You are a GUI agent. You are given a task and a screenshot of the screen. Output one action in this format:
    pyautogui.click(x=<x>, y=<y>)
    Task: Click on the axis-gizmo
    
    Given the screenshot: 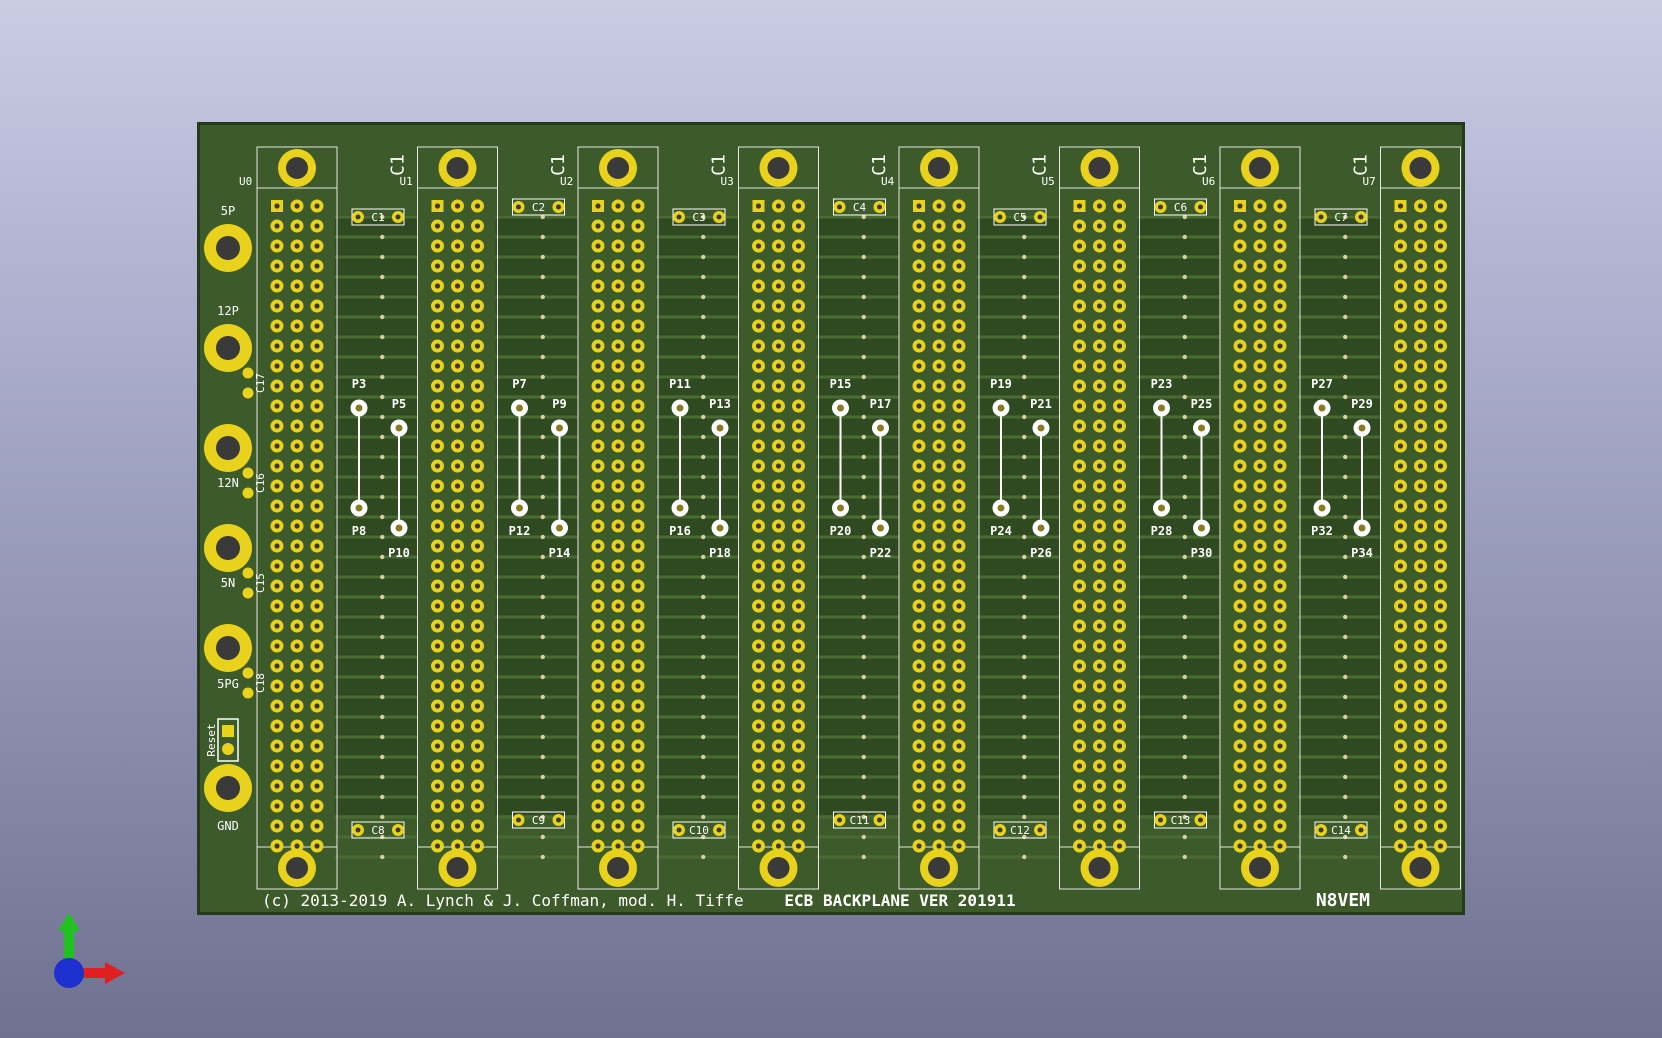 What is the action you would take?
    pyautogui.click(x=90, y=950)
    